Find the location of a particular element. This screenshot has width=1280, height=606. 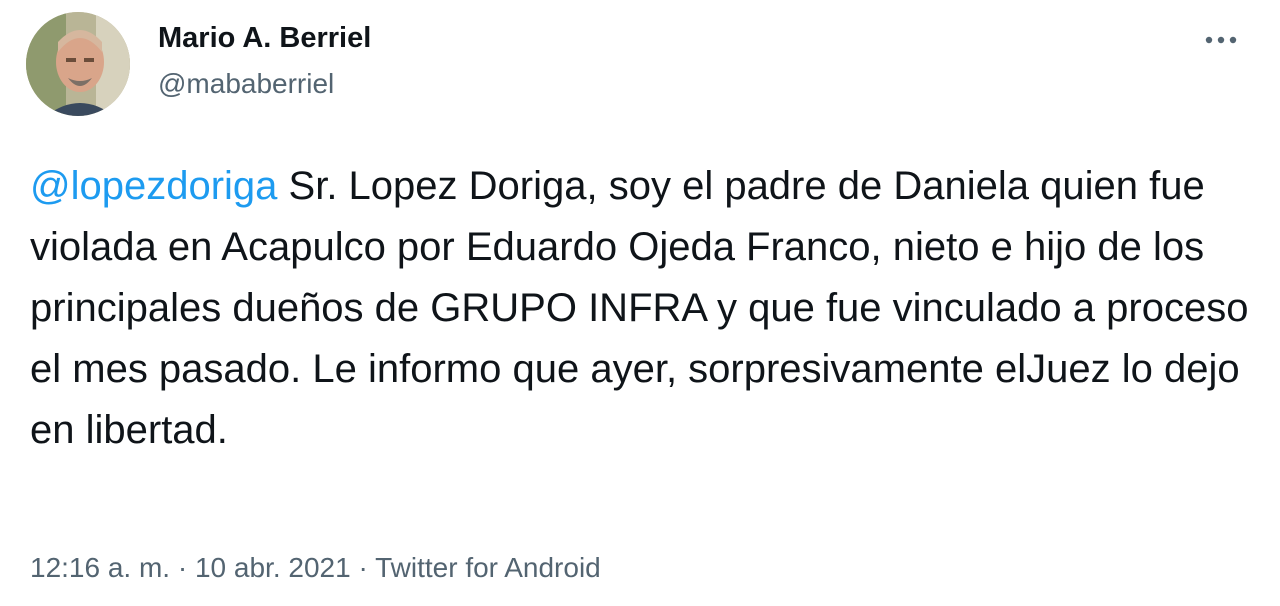

more-options-button is located at coordinates (1221, 40).